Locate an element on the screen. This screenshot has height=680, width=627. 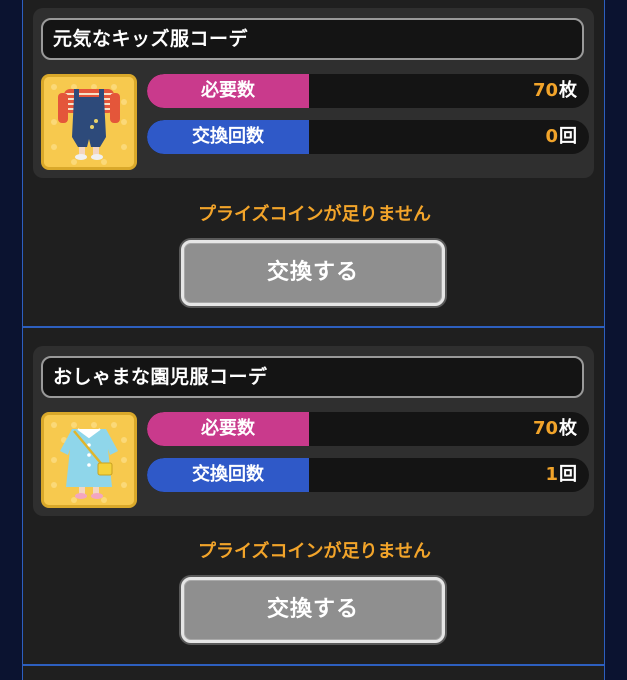
item-title: 元気なキッズ服コーデ is located at coordinates (312, 39).